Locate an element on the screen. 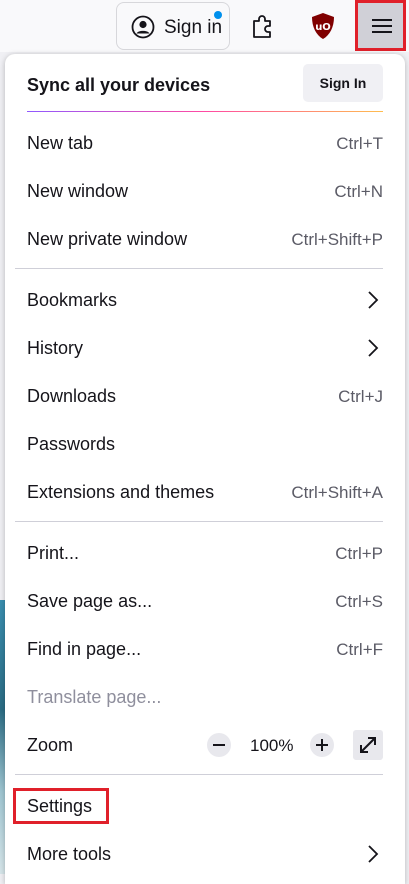 Image resolution: width=409 pixels, height=884 pixels. menu-item-label: More tools is located at coordinates (69, 854).